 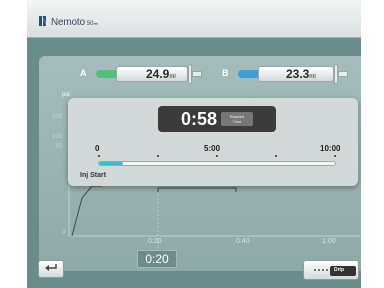 I want to click on back-button, so click(x=51, y=269).